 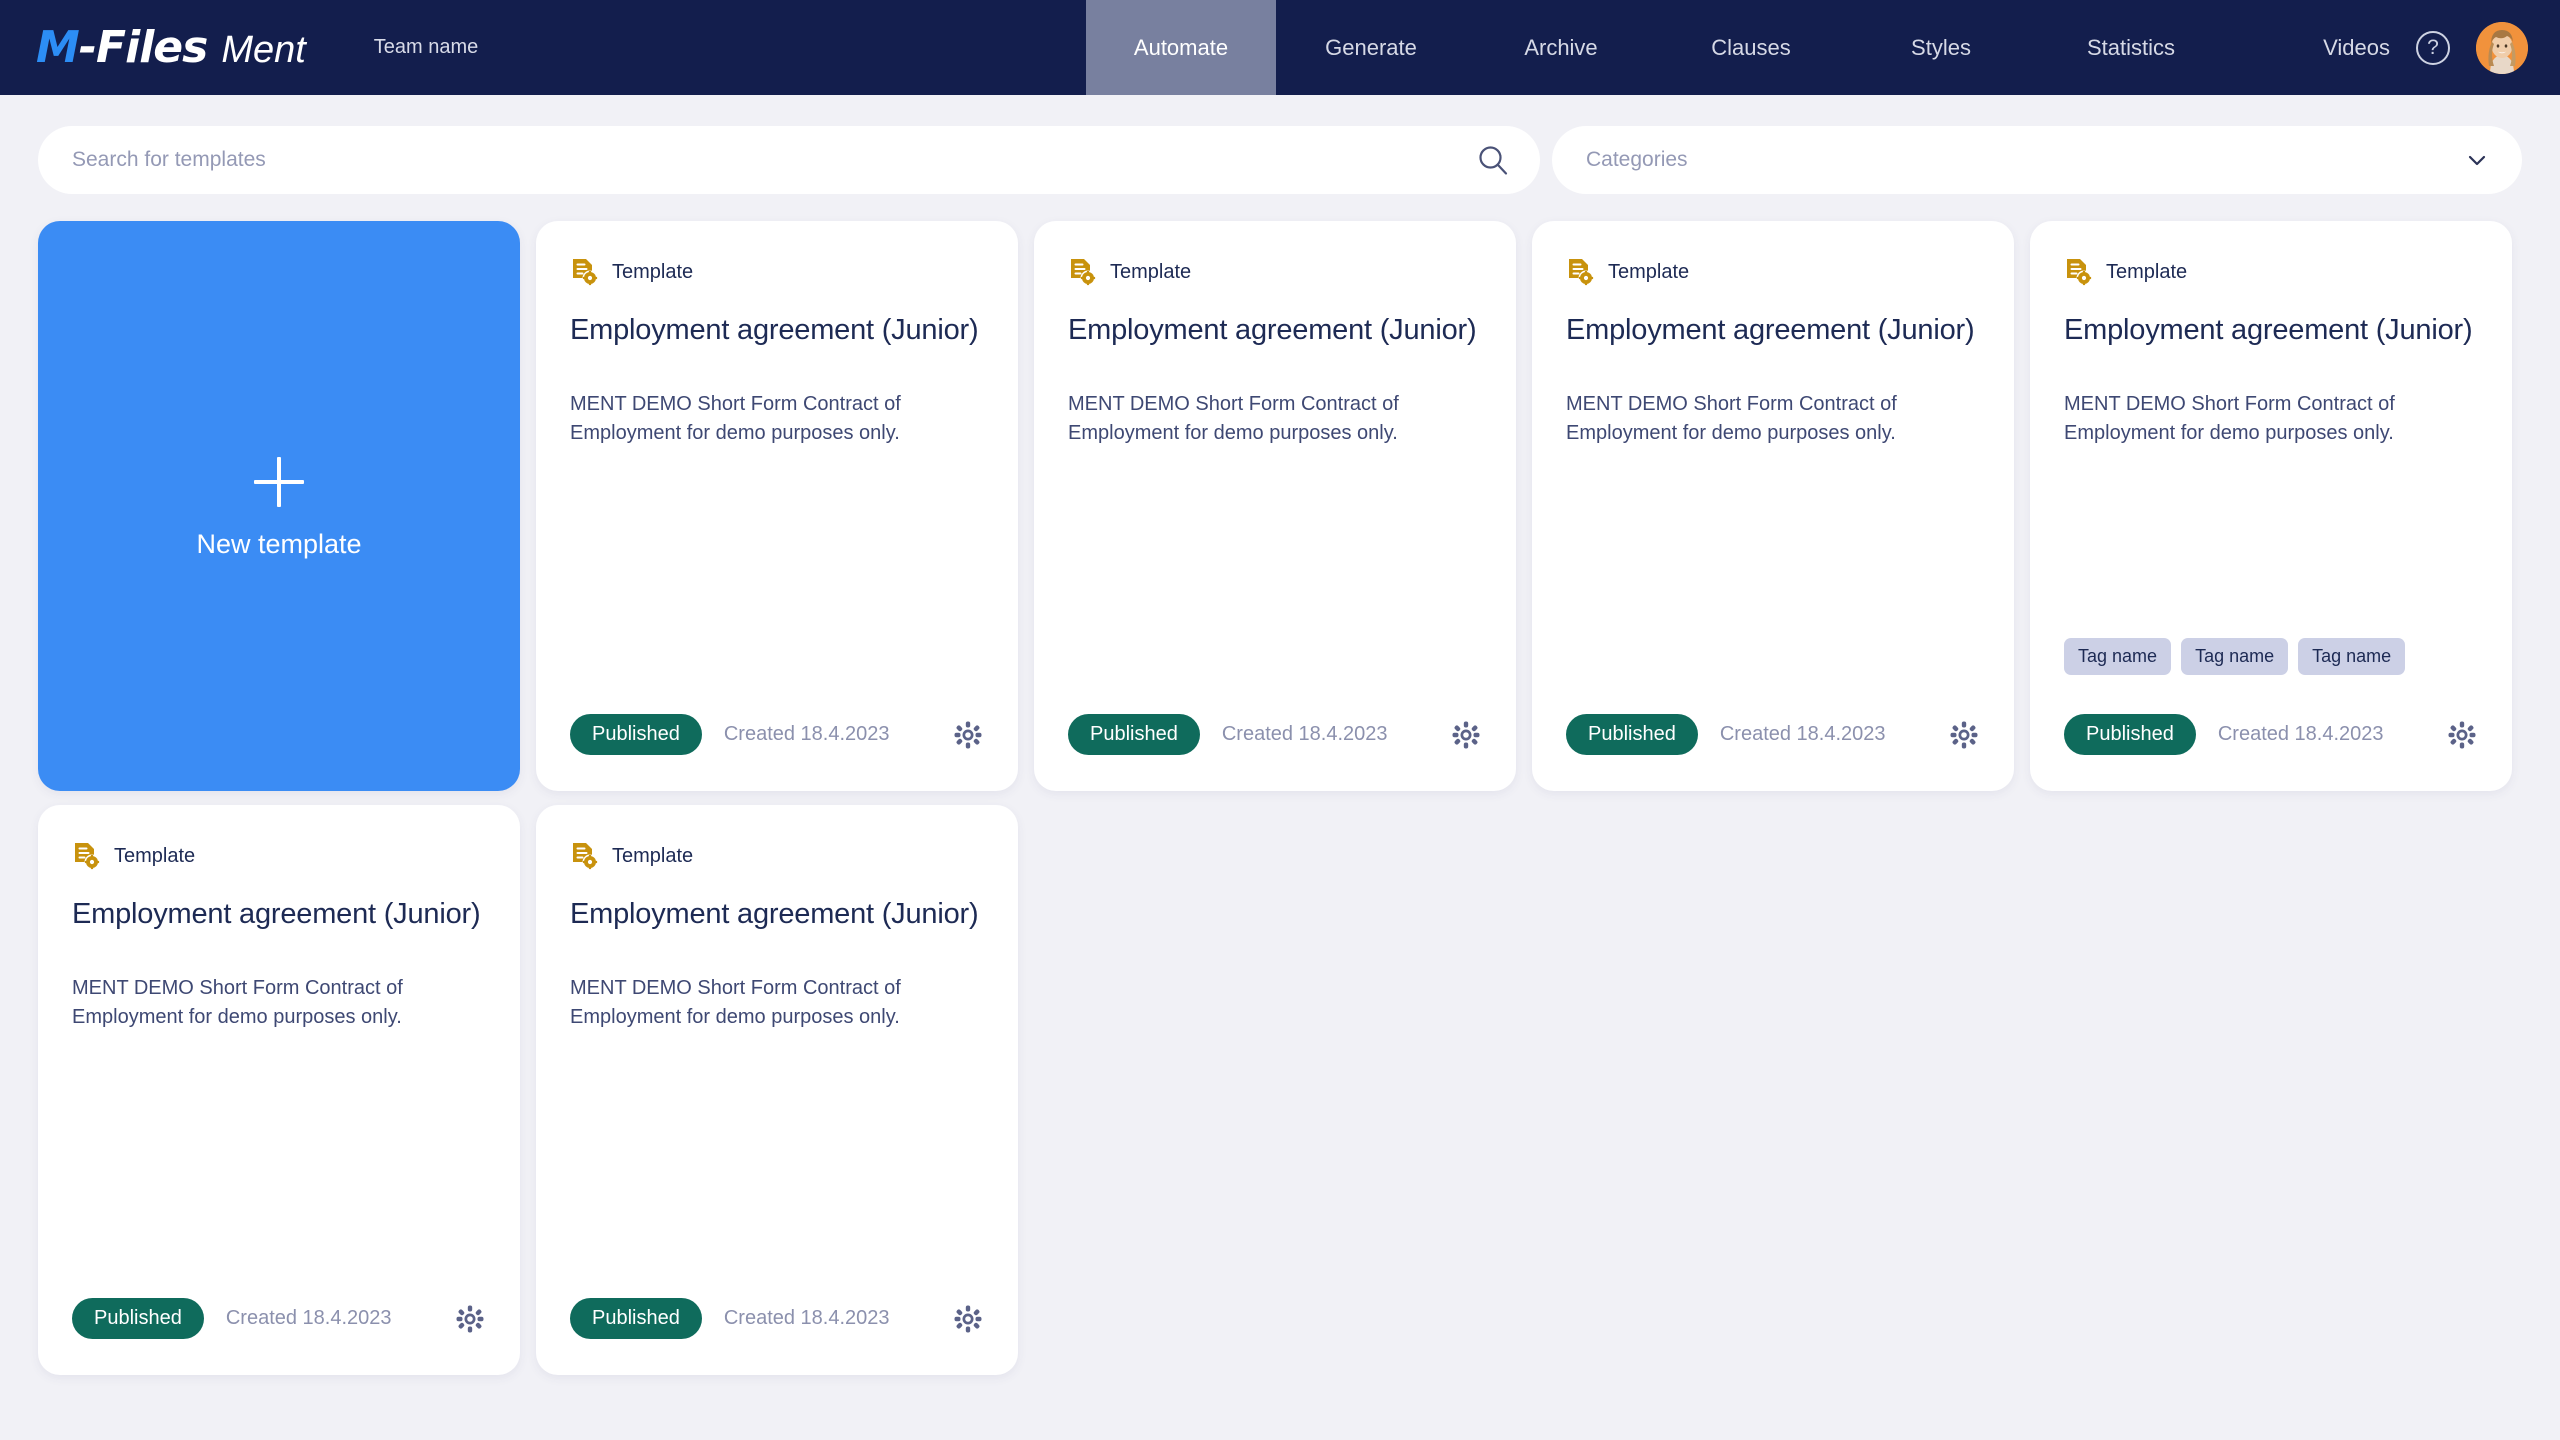 What do you see at coordinates (1493, 160) in the screenshot?
I see `search-icon` at bounding box center [1493, 160].